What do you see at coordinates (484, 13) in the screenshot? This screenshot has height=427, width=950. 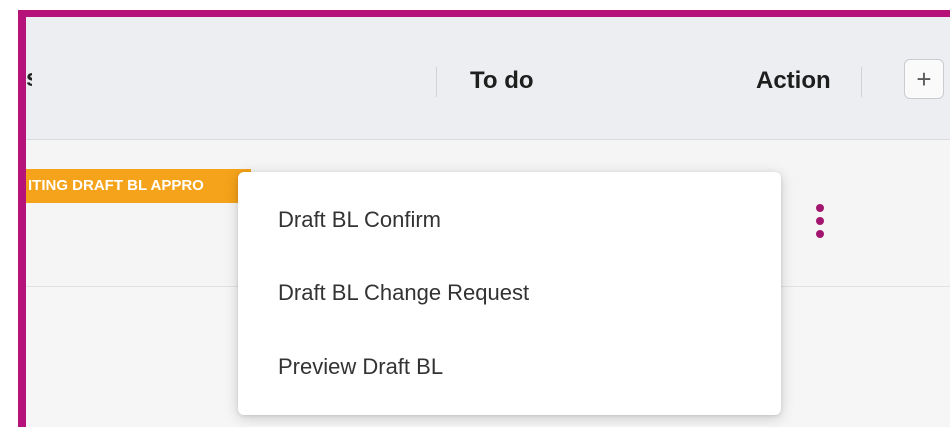 I see `highlight-border-top` at bounding box center [484, 13].